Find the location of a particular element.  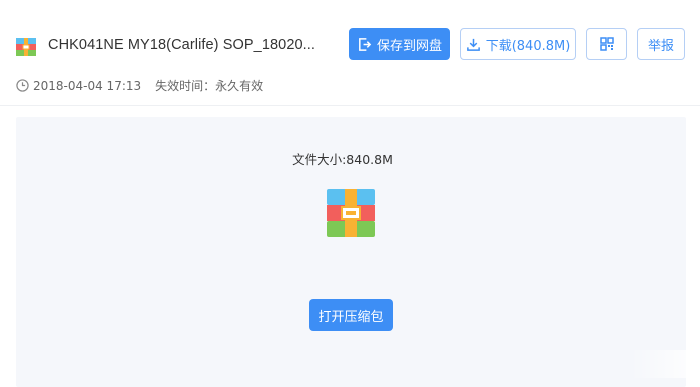

clock-icon is located at coordinates (22, 85).